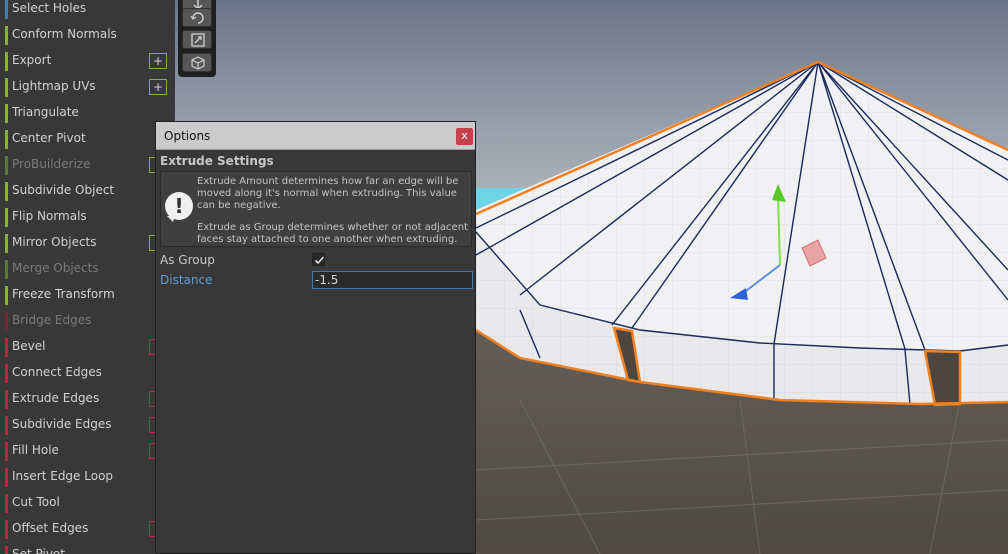 The height and width of the screenshot is (554, 1008). I want to click on menu-item-offset-edges: Offset Edges, so click(87, 530).